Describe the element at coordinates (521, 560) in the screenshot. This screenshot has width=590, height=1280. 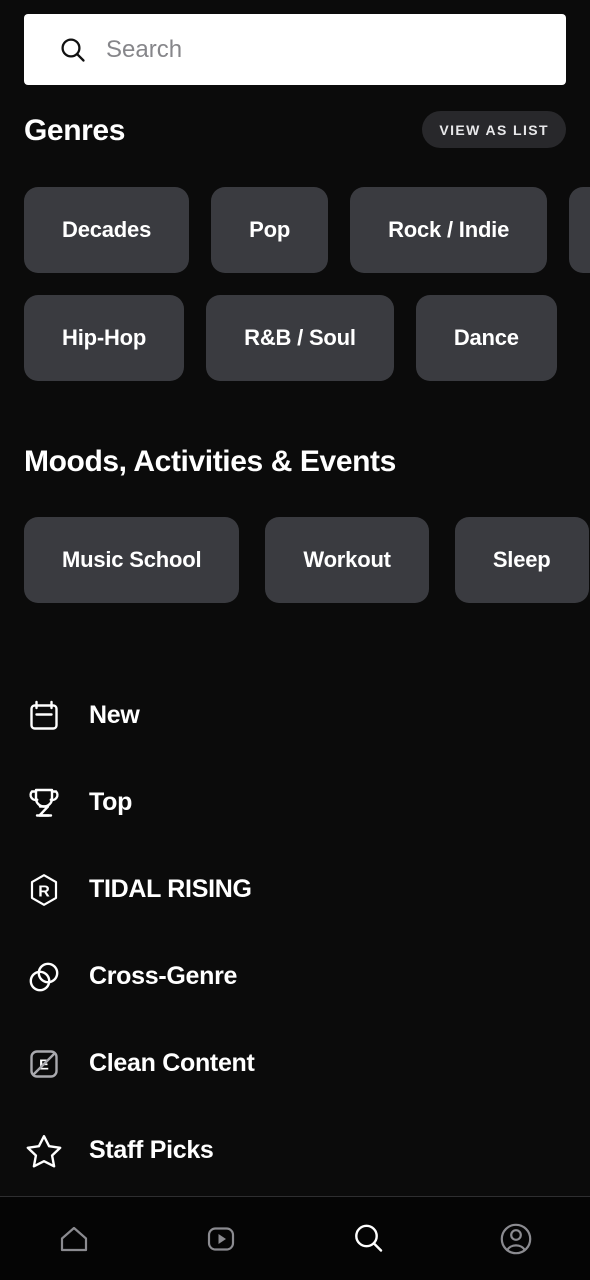
I see `chip-sleep: Sleep` at that location.